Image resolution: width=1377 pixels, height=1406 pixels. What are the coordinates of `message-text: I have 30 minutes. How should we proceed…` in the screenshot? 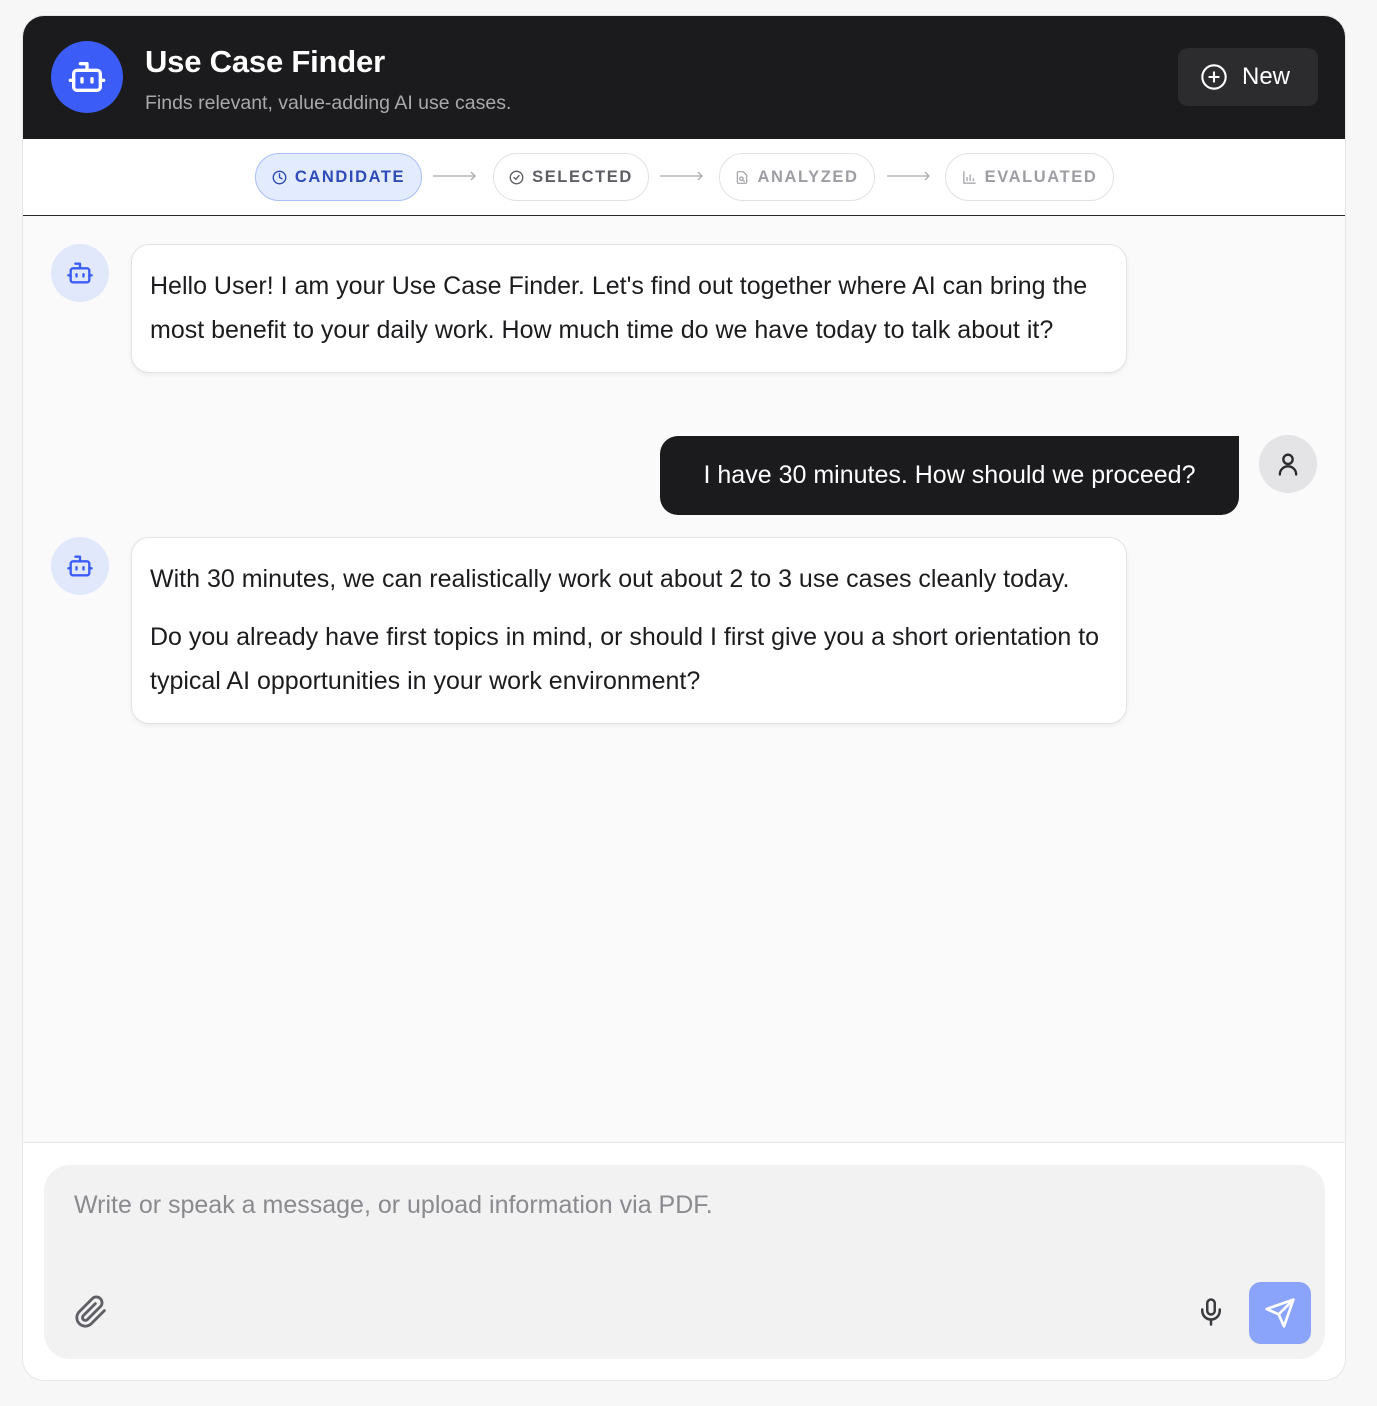 It's located at (949, 475).